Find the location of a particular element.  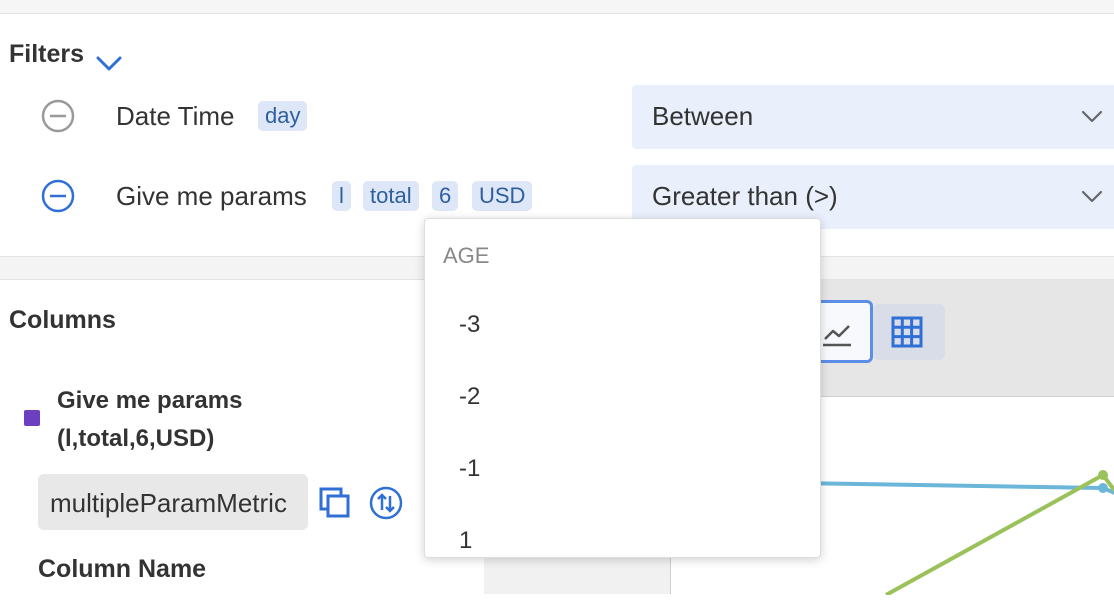

select-value: Greater than (>) is located at coordinates (745, 196).